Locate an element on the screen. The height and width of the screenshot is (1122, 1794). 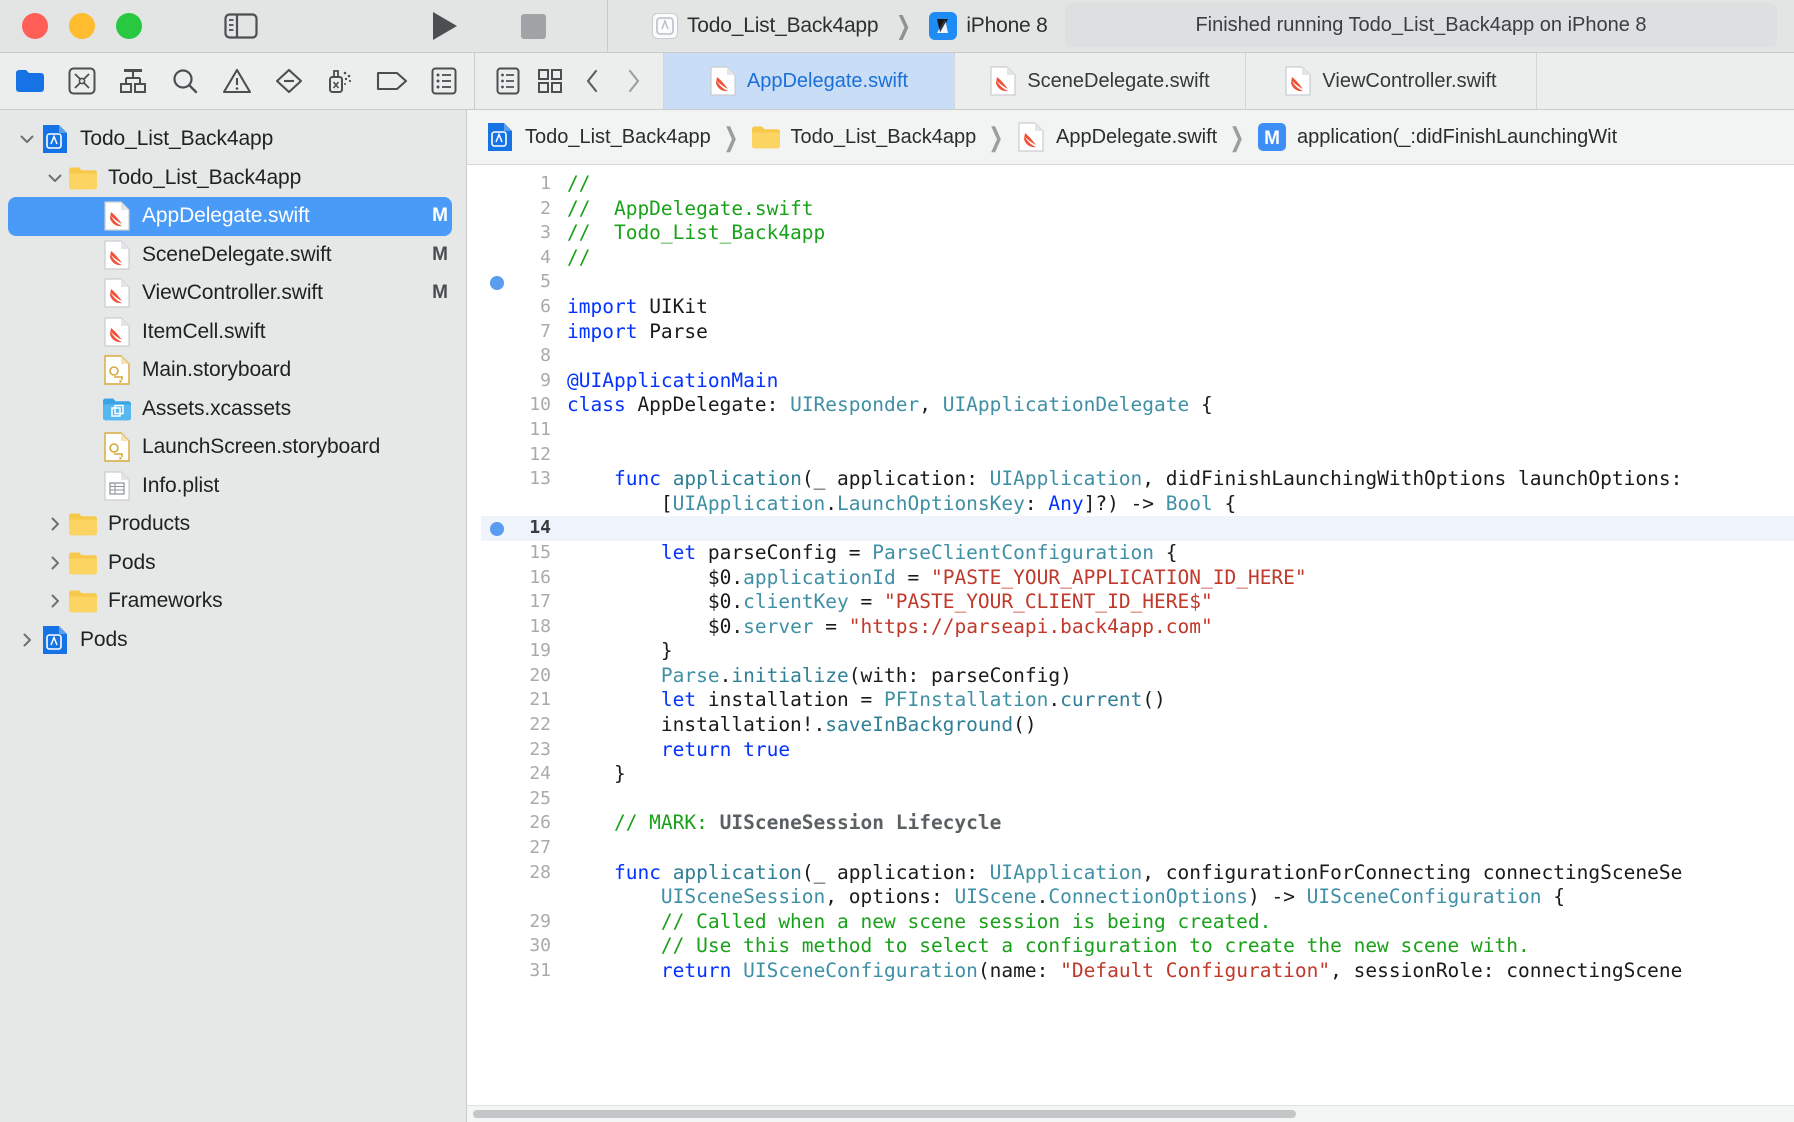
code-line: 12 is located at coordinates (1137, 455).